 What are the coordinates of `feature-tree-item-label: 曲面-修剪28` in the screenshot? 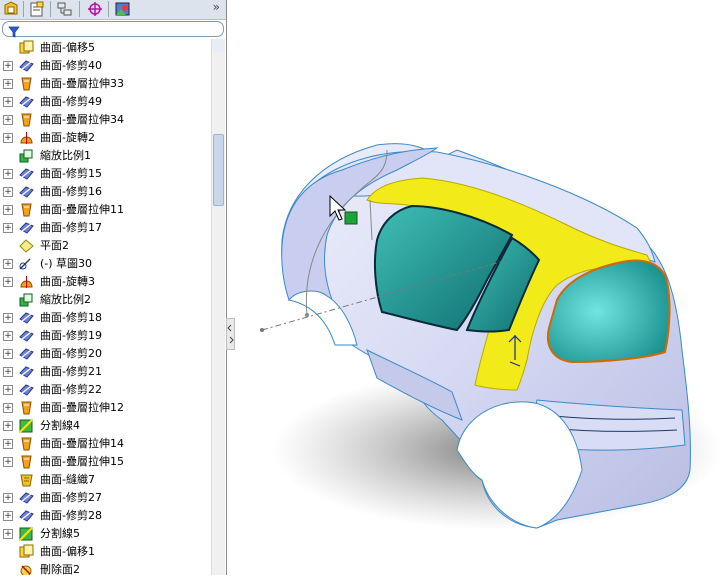 It's located at (71, 515).